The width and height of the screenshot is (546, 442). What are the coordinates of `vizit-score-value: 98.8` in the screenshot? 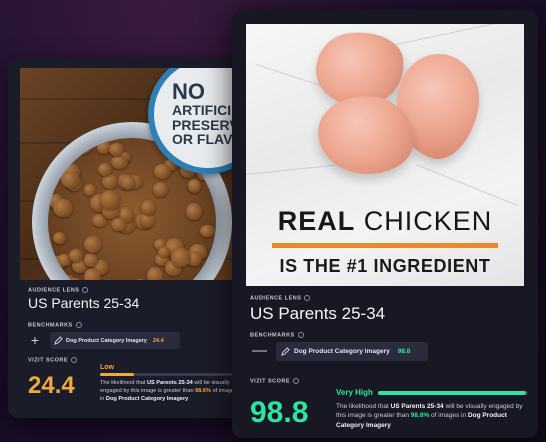 It's located at (279, 412).